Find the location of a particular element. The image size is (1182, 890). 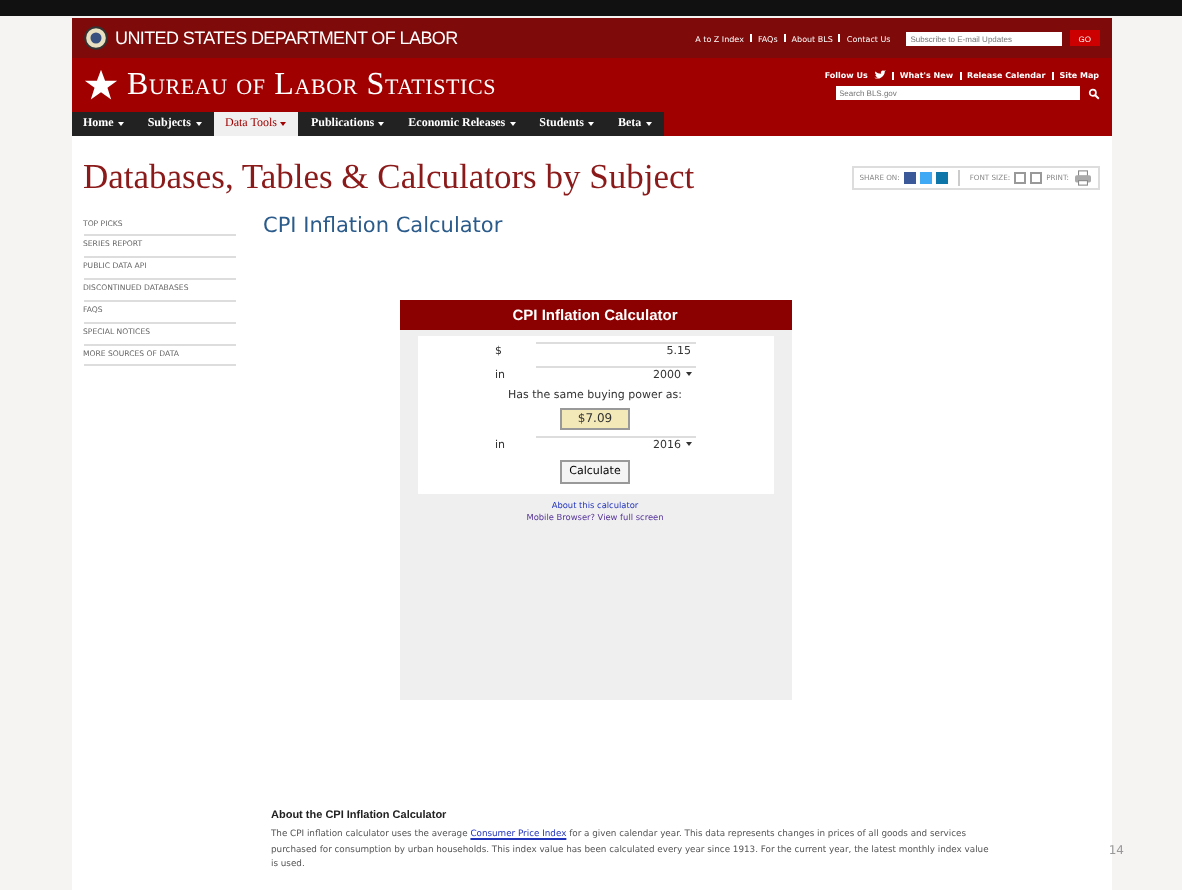

font-smaller-icon is located at coordinates (1020, 177).